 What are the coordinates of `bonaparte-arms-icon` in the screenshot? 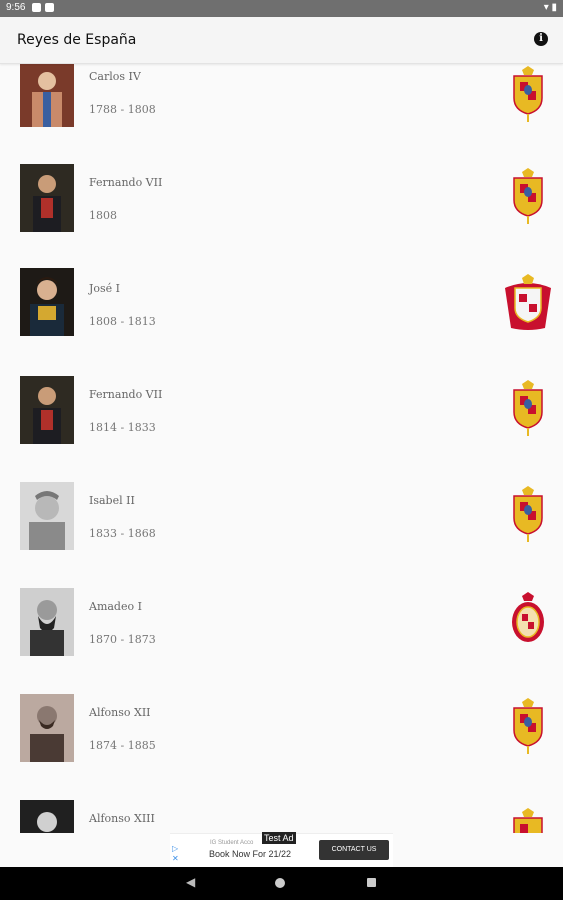 It's located at (528, 302).